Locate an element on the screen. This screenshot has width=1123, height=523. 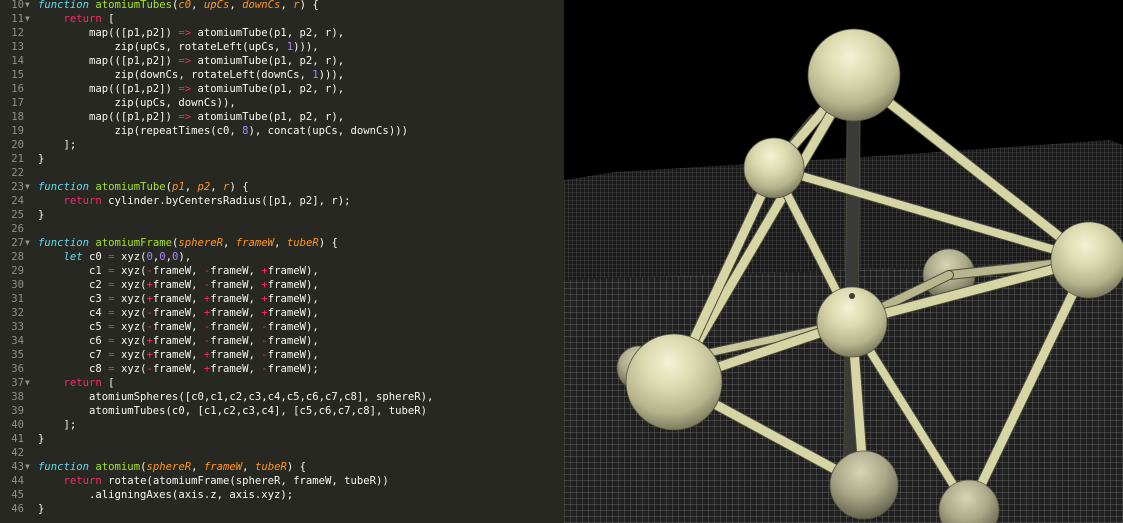
code-token: c1 is located at coordinates (73, 271).